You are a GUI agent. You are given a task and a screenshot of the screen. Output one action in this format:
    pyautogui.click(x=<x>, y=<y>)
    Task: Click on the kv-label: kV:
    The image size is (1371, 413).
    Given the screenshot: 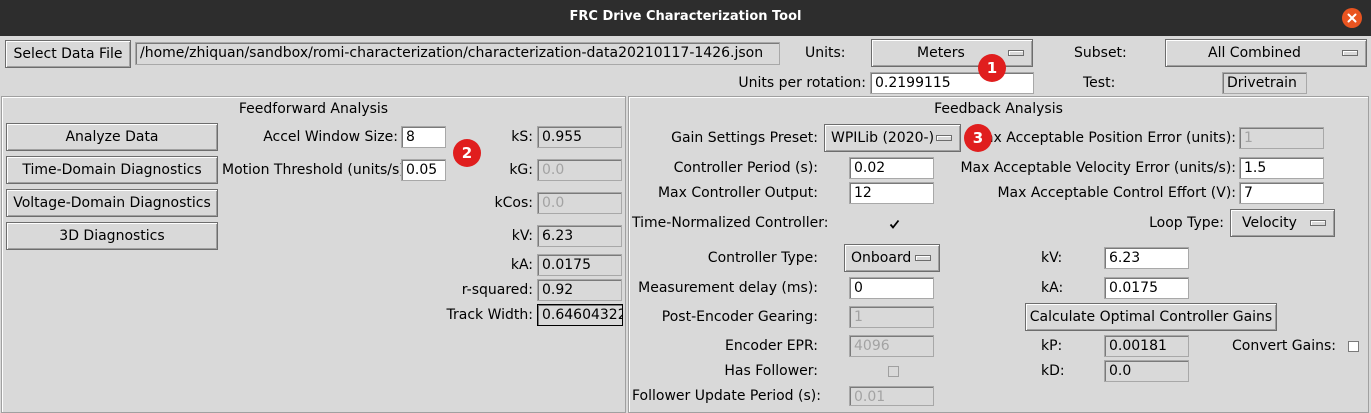 What is the action you would take?
    pyautogui.click(x=522, y=236)
    